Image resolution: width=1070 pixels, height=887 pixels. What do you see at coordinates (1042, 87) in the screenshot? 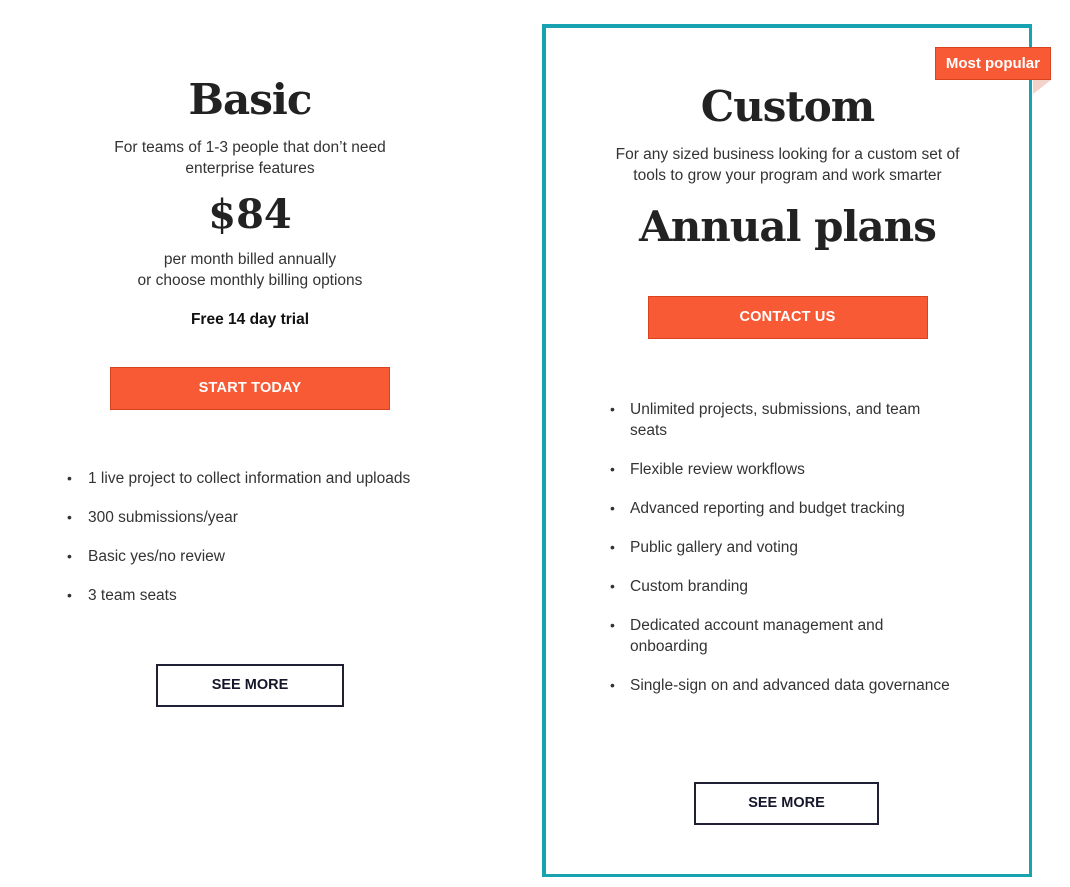
I see `badge-fold-decoration` at bounding box center [1042, 87].